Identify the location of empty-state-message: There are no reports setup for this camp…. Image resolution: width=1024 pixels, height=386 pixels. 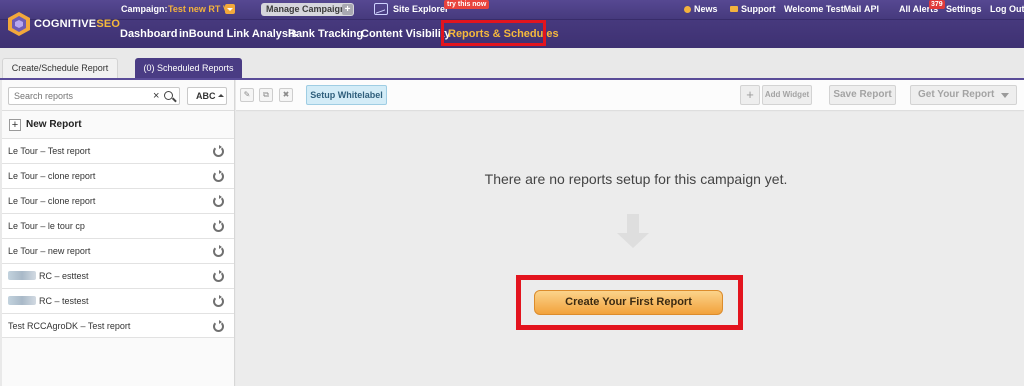
(636, 179).